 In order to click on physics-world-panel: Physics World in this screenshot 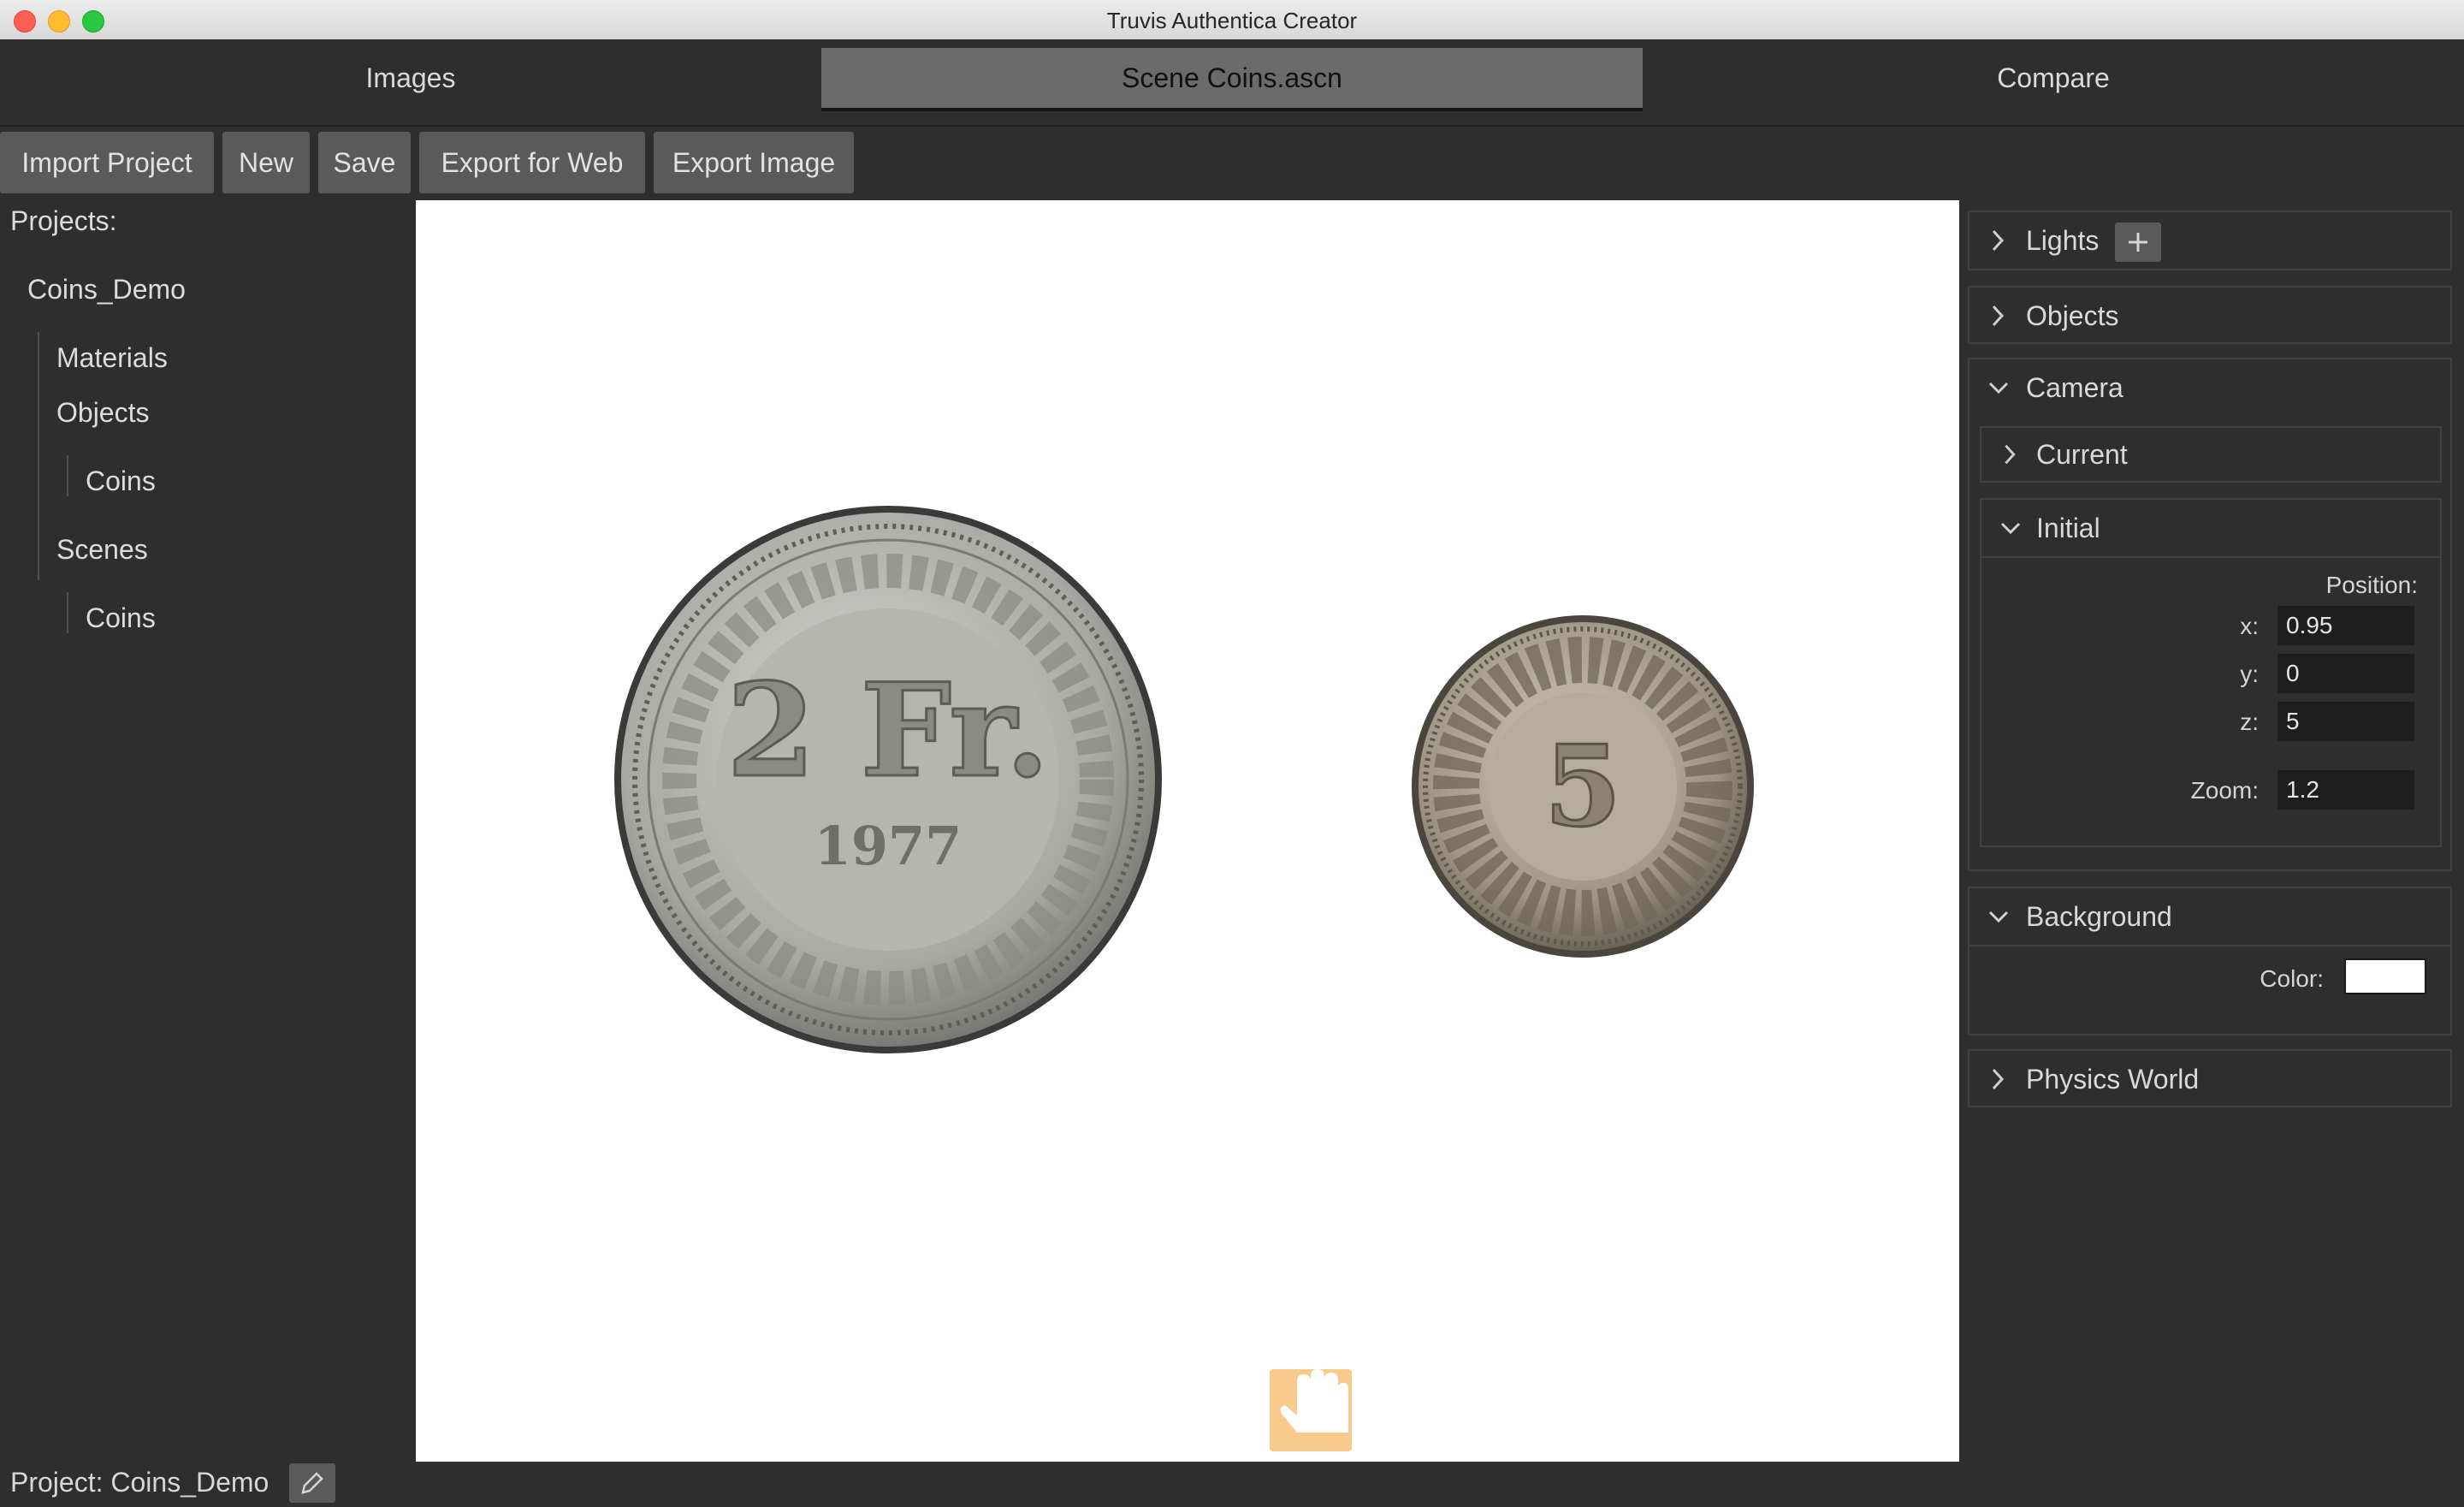, I will do `click(2210, 1078)`.